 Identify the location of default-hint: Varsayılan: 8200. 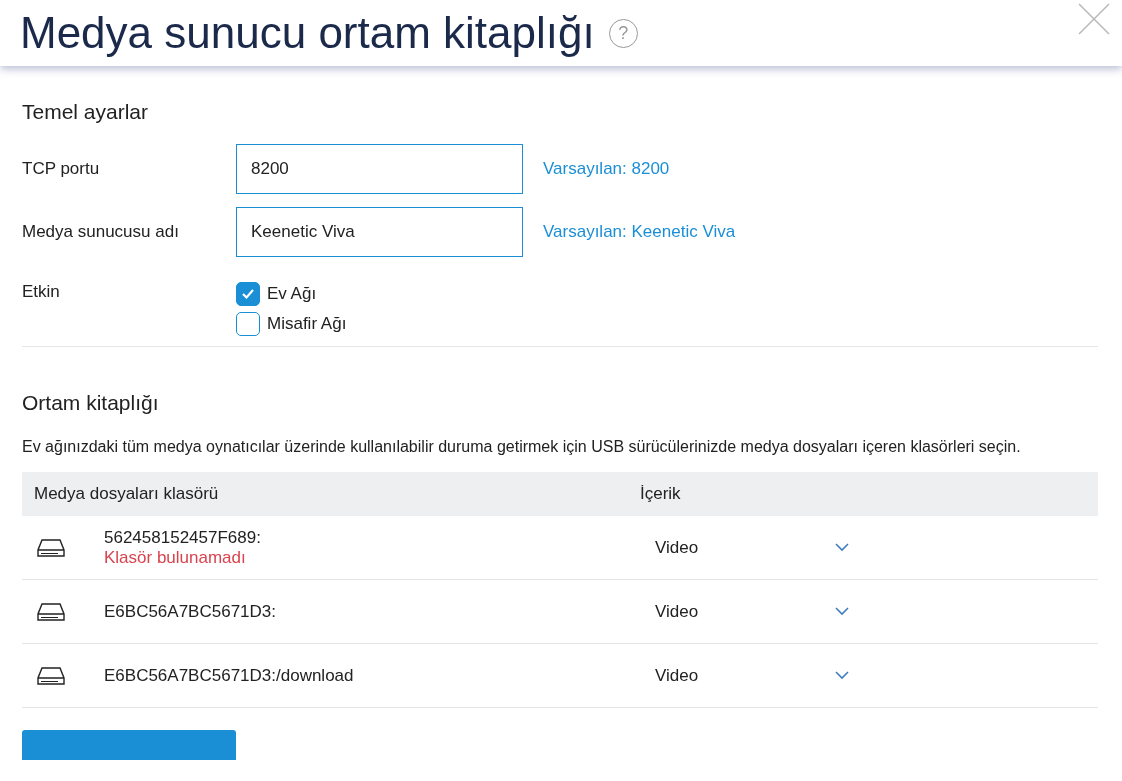
(606, 169).